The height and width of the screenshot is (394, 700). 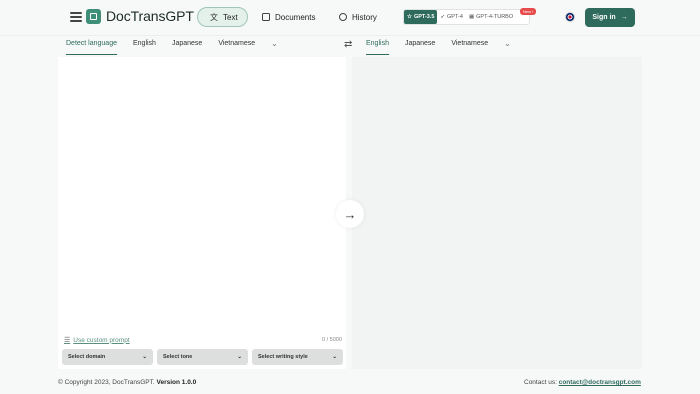 I want to click on tab-target-english: English, so click(x=377, y=47).